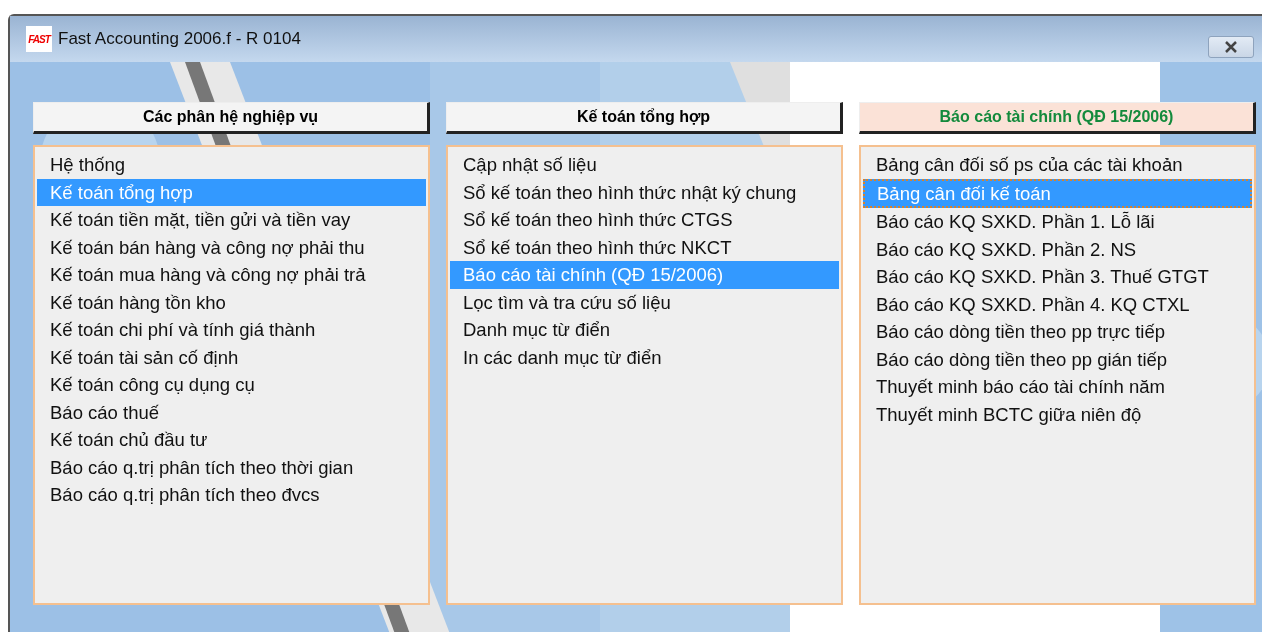  Describe the element at coordinates (231, 247) in the screenshot. I see `menu-item: Kế toán bán hàng và công nợ phải thu` at that location.